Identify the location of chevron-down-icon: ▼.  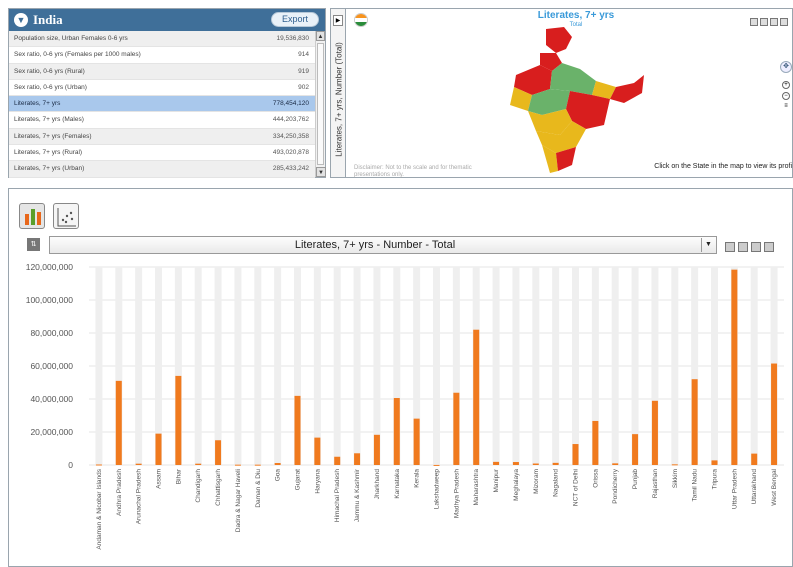
(21, 20).